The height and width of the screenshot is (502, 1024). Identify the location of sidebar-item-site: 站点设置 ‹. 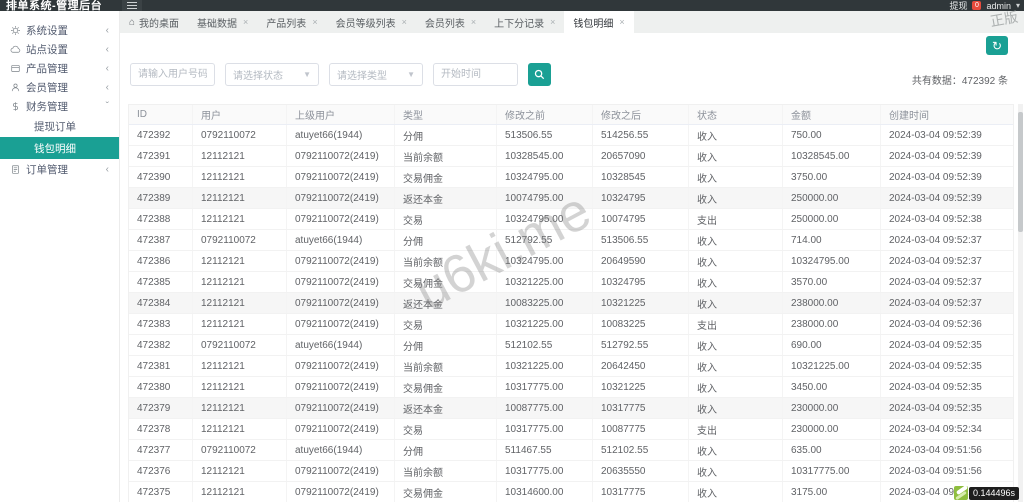
(59, 49).